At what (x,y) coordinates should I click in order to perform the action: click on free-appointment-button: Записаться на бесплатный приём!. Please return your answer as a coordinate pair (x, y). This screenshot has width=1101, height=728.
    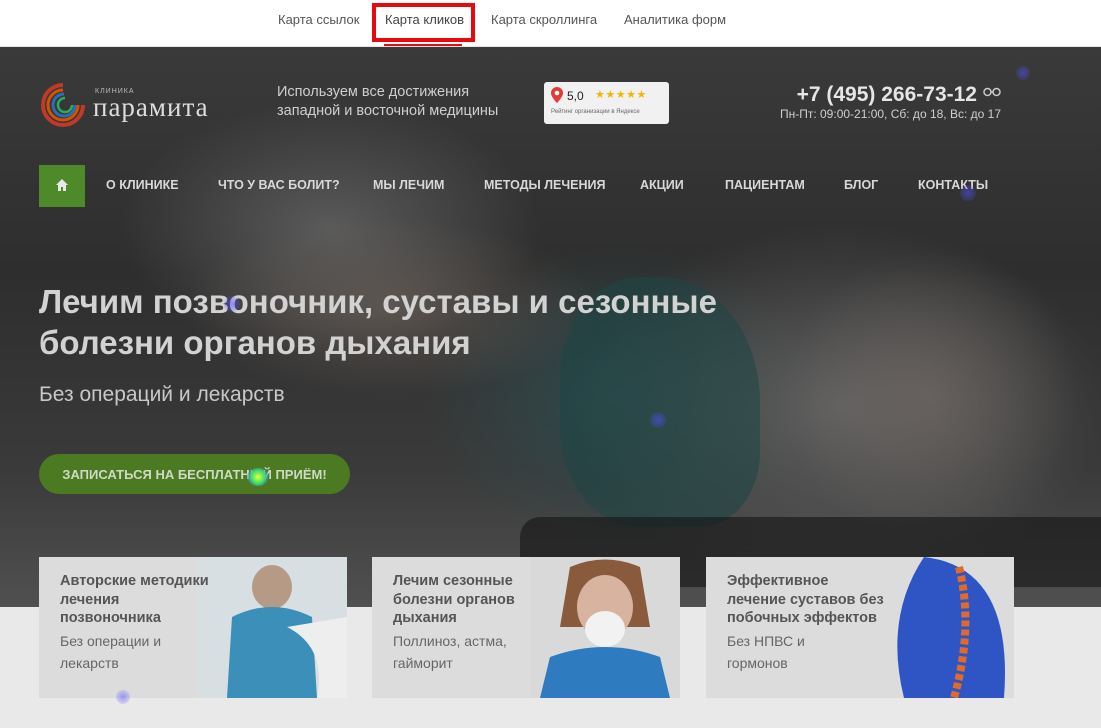
    Looking at the image, I should click on (194, 474).